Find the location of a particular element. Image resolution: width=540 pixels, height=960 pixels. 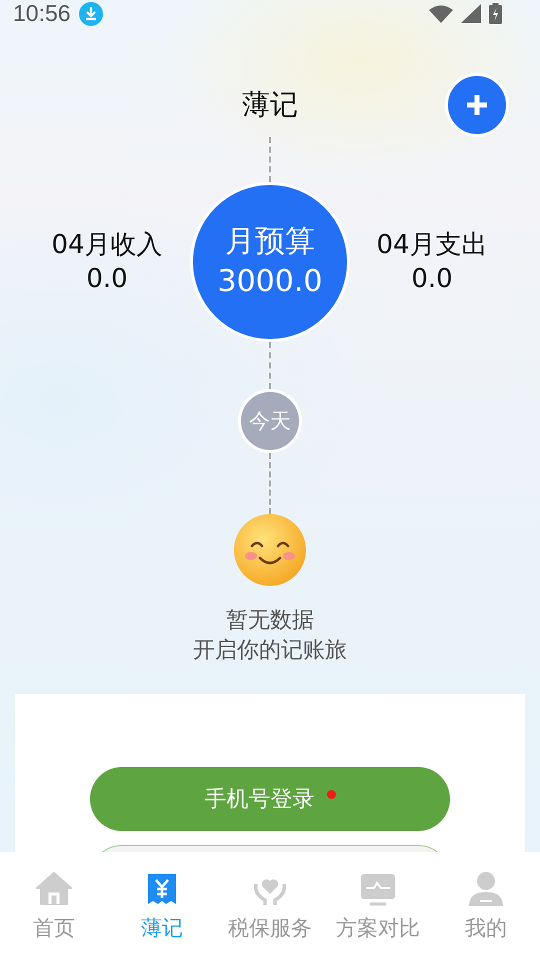

today-marker: 今天 is located at coordinates (270, 421).